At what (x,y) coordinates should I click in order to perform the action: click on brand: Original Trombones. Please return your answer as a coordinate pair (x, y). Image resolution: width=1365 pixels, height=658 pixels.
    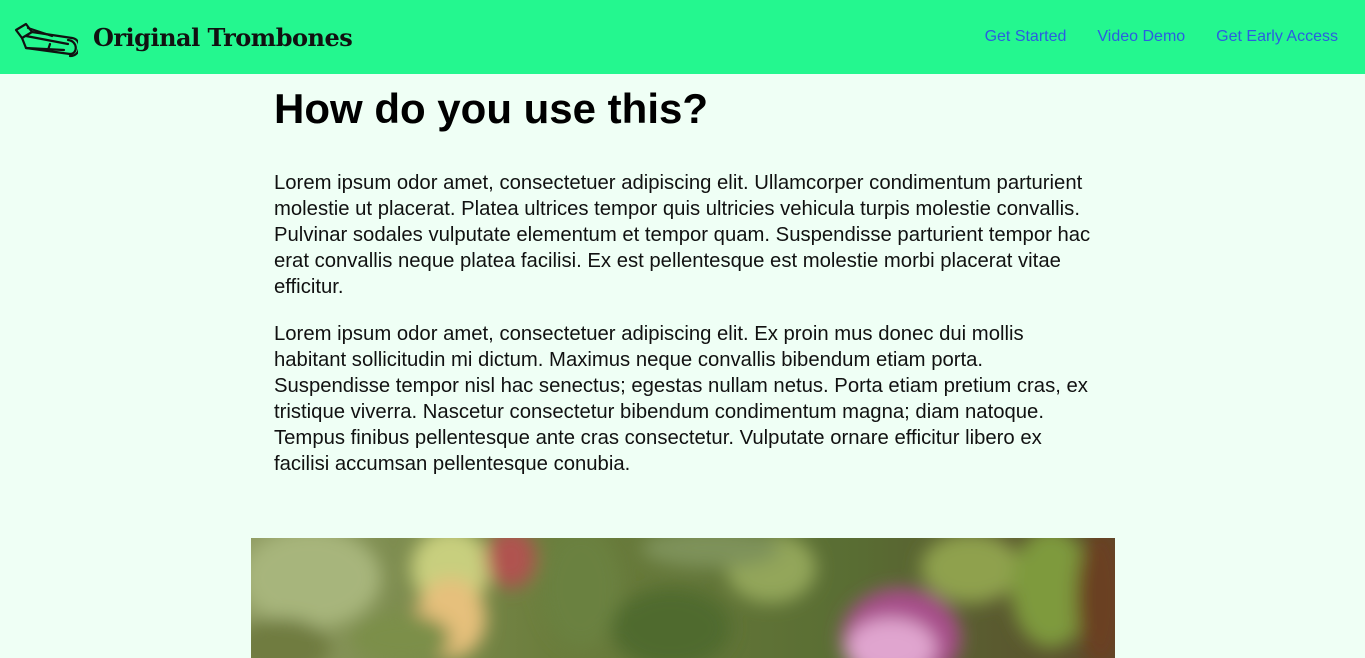
    Looking at the image, I should click on (182, 37).